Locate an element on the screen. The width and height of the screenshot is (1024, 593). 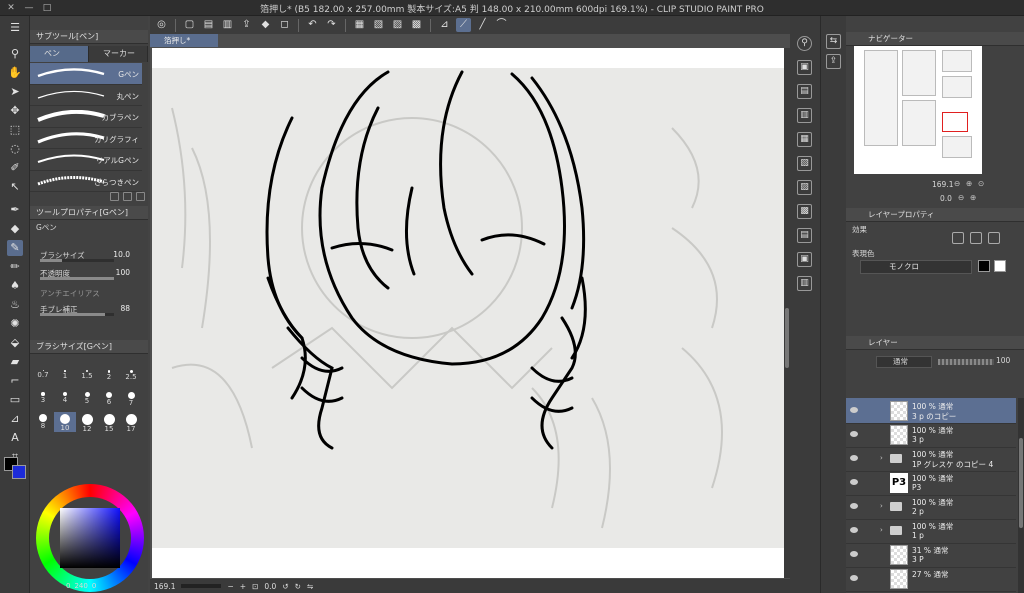
move-layer-icon: ✥ is located at coordinates (15, 111).